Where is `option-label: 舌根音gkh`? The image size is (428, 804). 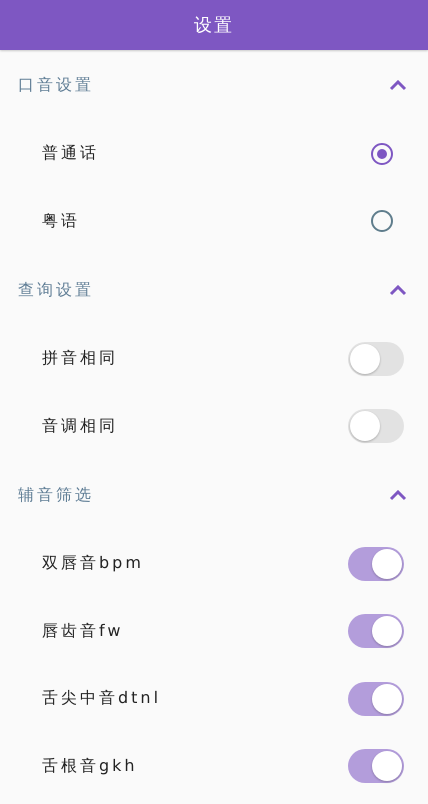
option-label: 舌根音gkh is located at coordinates (90, 766).